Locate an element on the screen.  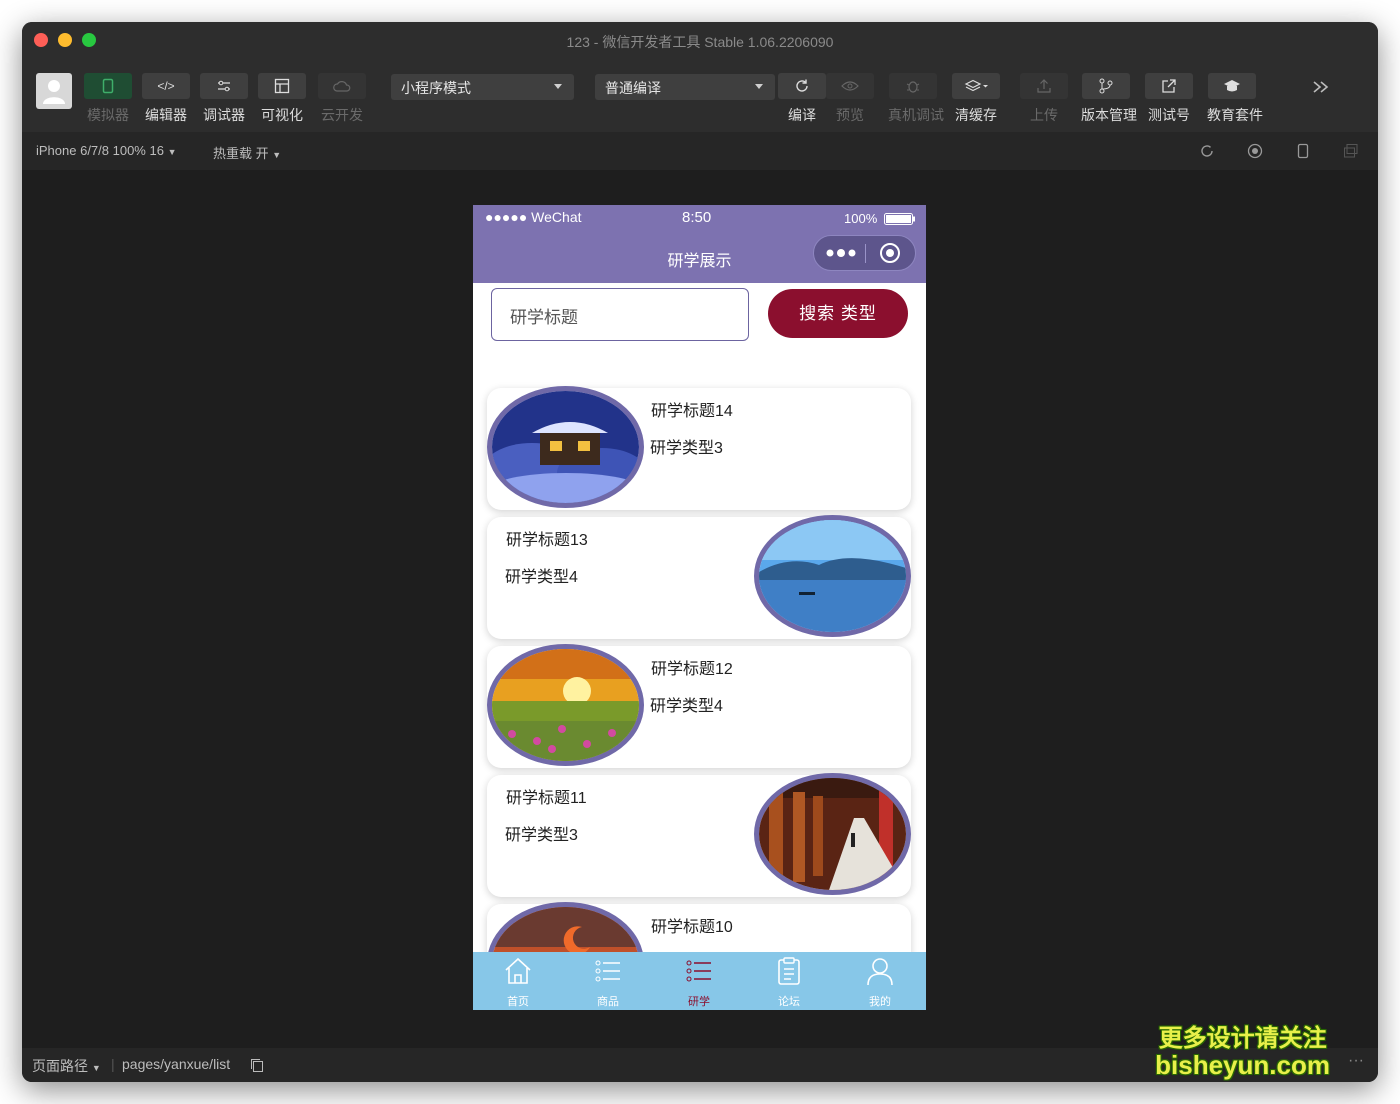
edu-suite-label: 教育套件 is located at coordinates (1235, 115).